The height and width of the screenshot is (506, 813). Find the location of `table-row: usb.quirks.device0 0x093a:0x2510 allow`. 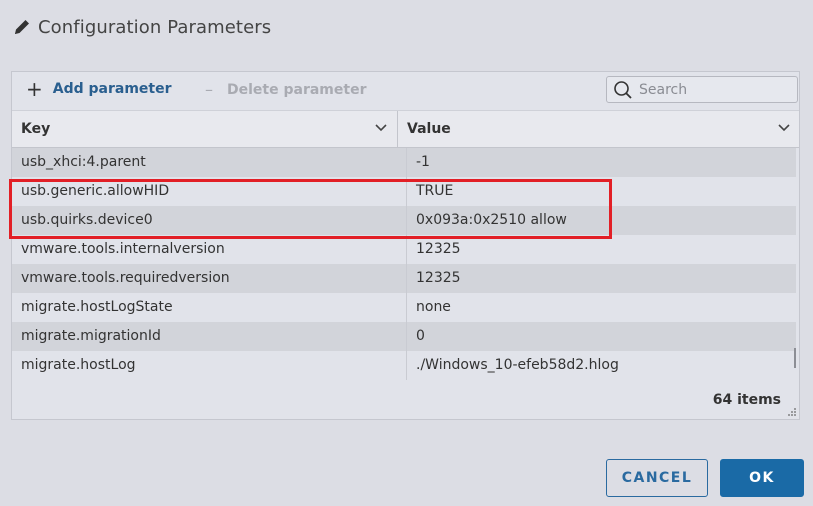

table-row: usb.quirks.device0 0x093a:0x2510 allow is located at coordinates (404, 220).